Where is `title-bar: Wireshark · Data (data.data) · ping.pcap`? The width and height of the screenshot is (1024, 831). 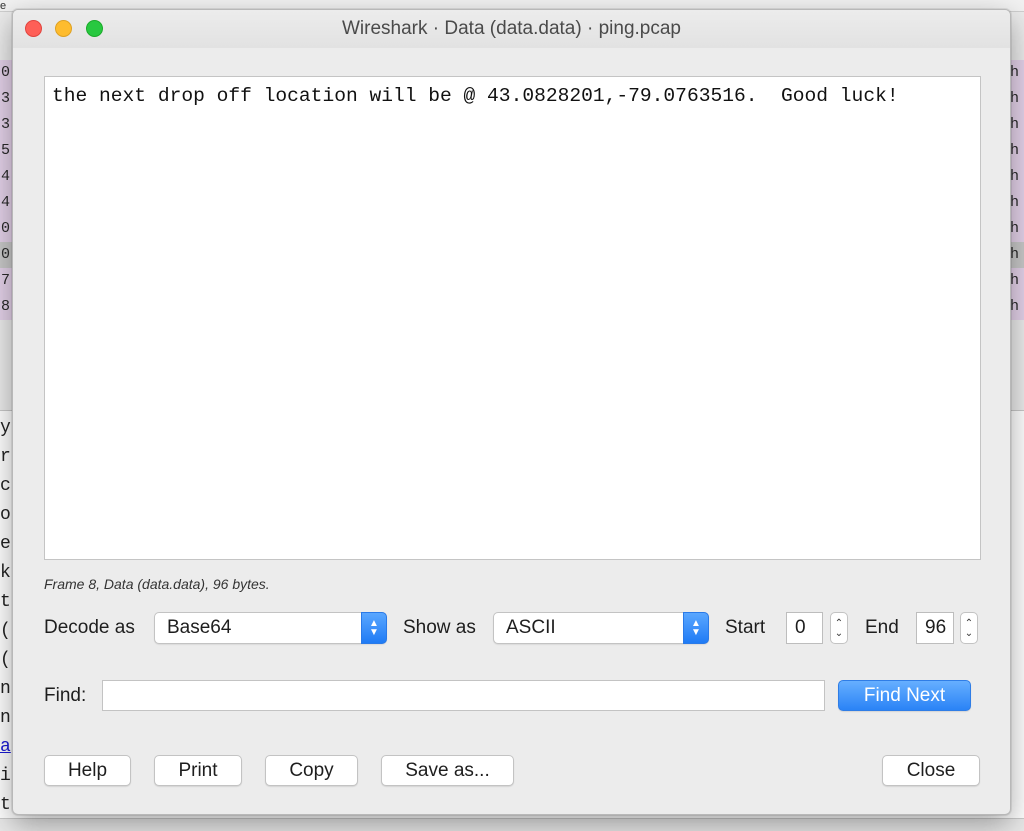
title-bar: Wireshark · Data (data.data) · ping.pcap is located at coordinates (511, 29).